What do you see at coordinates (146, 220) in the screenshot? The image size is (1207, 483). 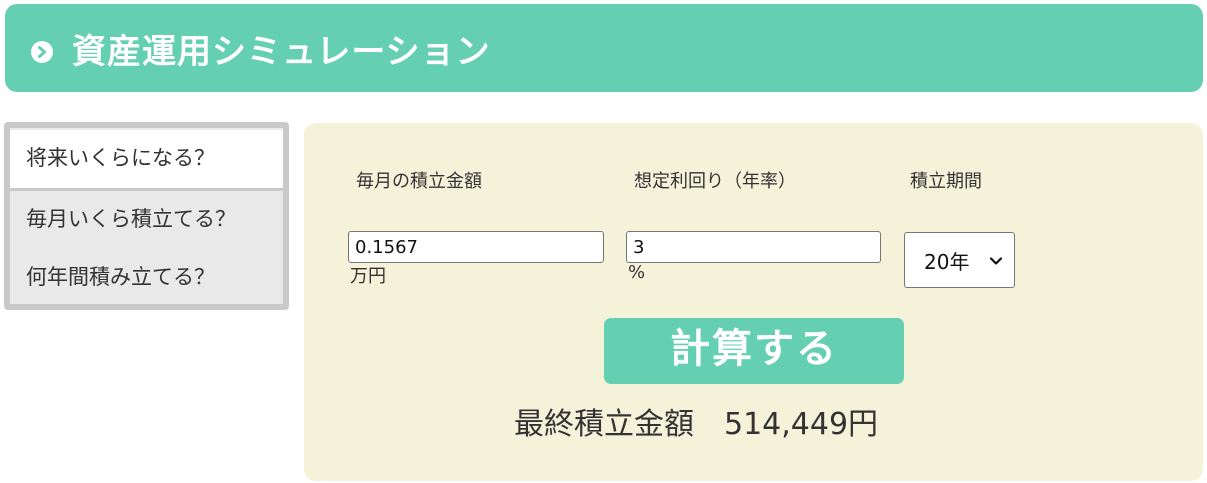 I see `tab-monthly-amount: 毎月いくら積立てる？` at bounding box center [146, 220].